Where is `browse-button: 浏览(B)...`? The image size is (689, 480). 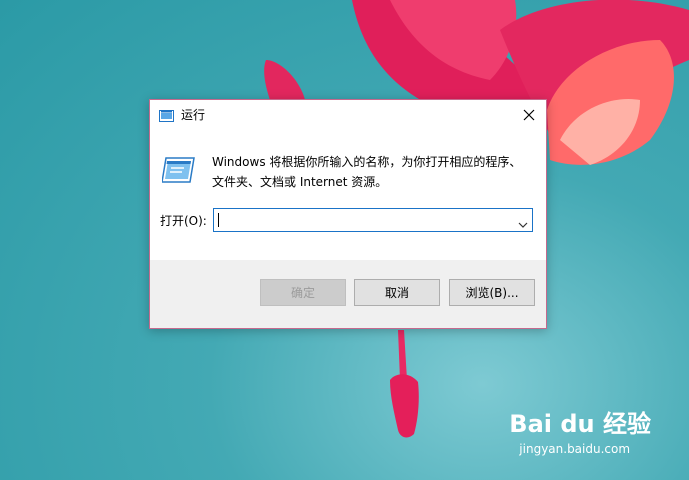 browse-button: 浏览(B)... is located at coordinates (492, 292).